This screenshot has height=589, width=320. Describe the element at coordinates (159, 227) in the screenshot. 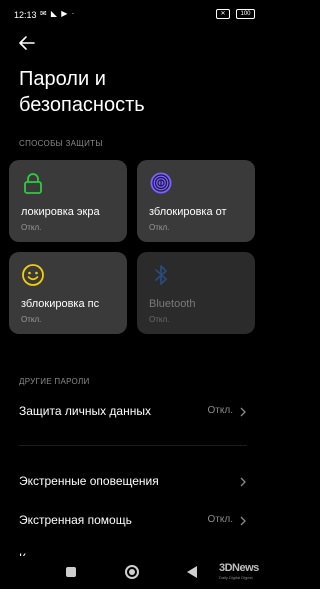

I see `tile-fingerprint-state: Откл.` at that location.